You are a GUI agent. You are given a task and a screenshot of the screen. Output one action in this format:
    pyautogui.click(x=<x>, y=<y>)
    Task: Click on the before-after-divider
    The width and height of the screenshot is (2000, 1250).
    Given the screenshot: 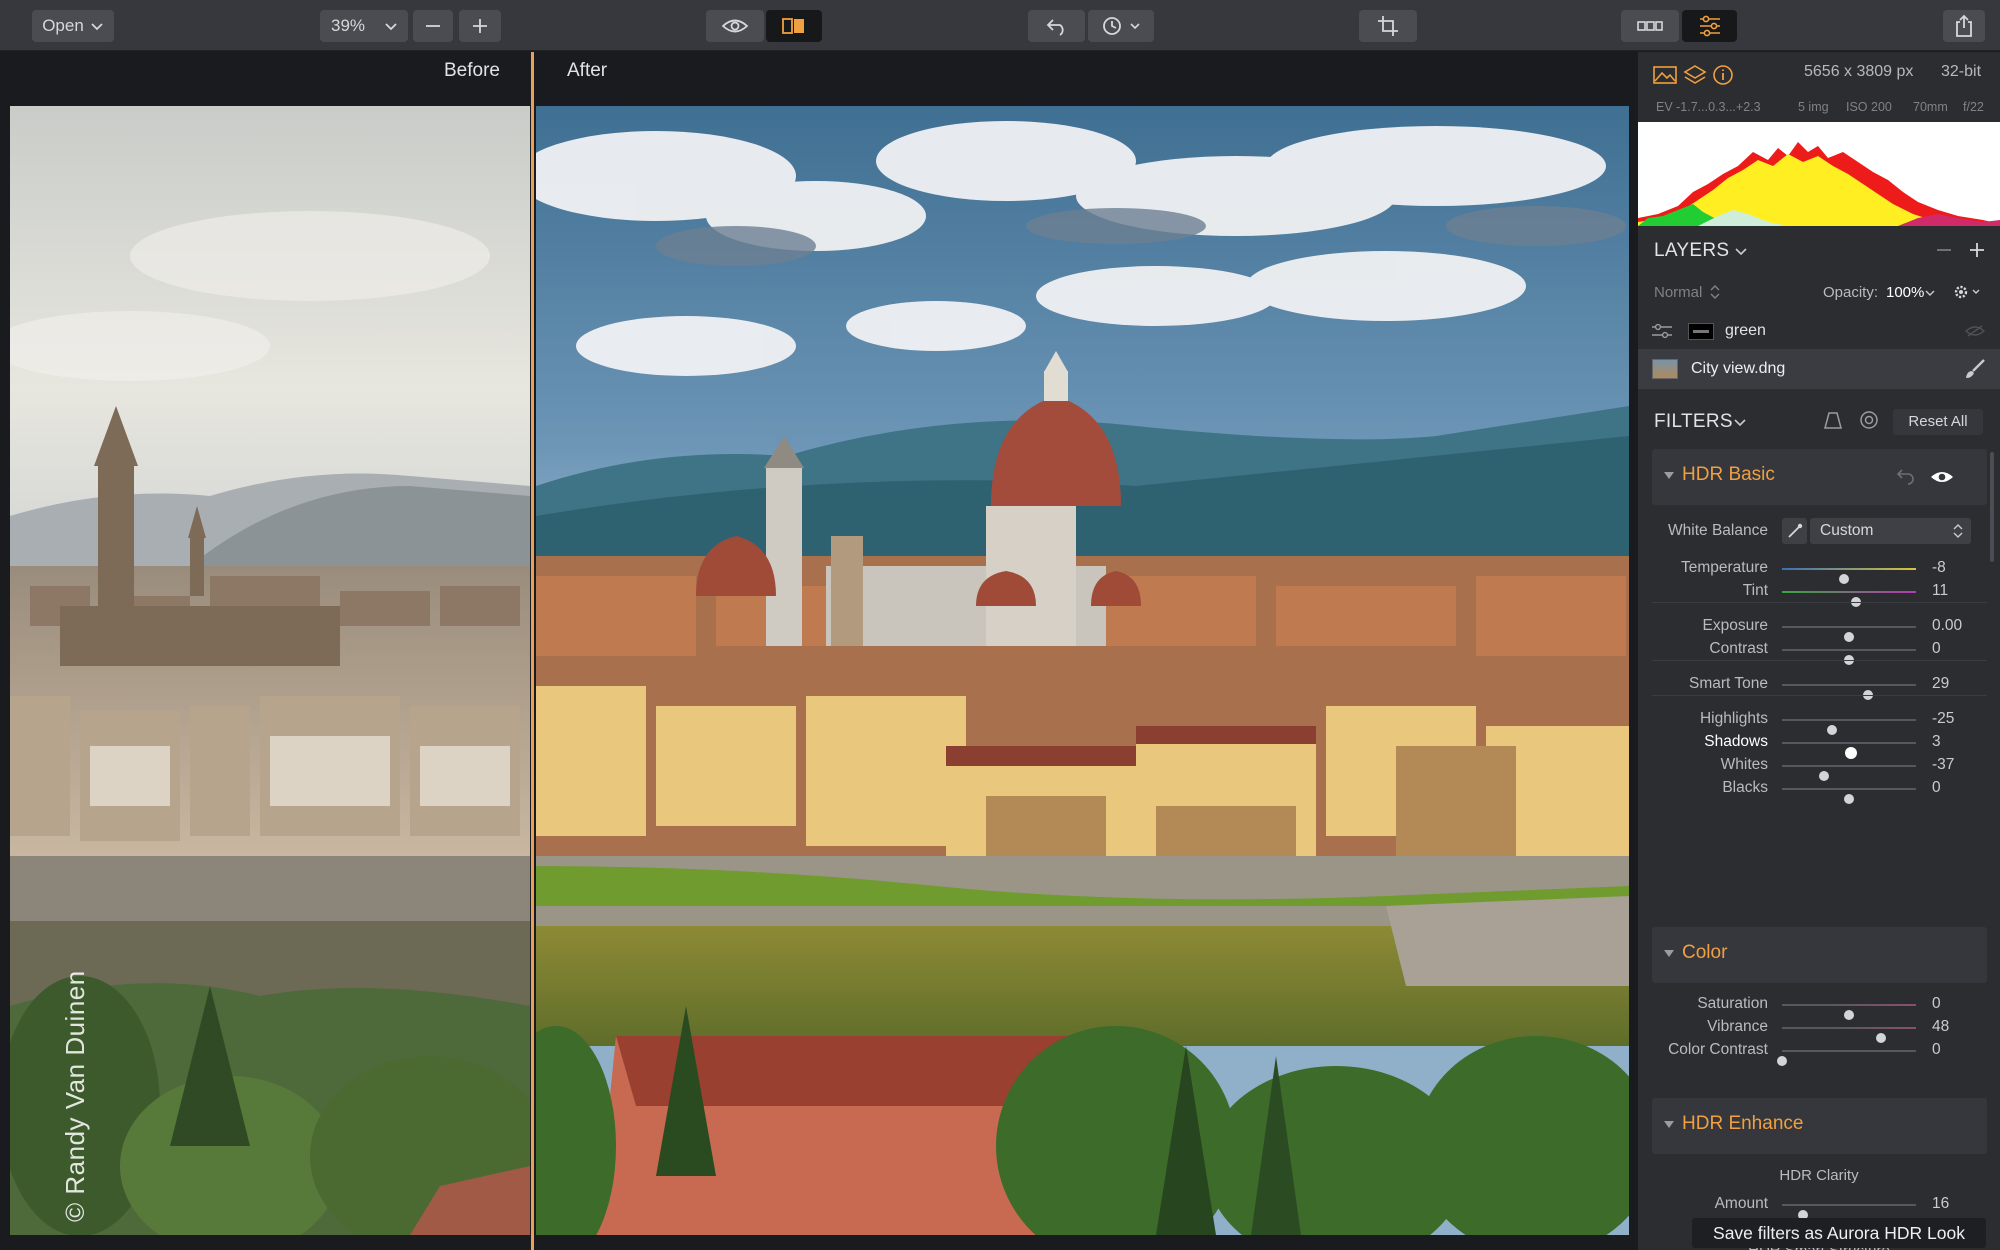 What is the action you would take?
    pyautogui.click(x=532, y=651)
    